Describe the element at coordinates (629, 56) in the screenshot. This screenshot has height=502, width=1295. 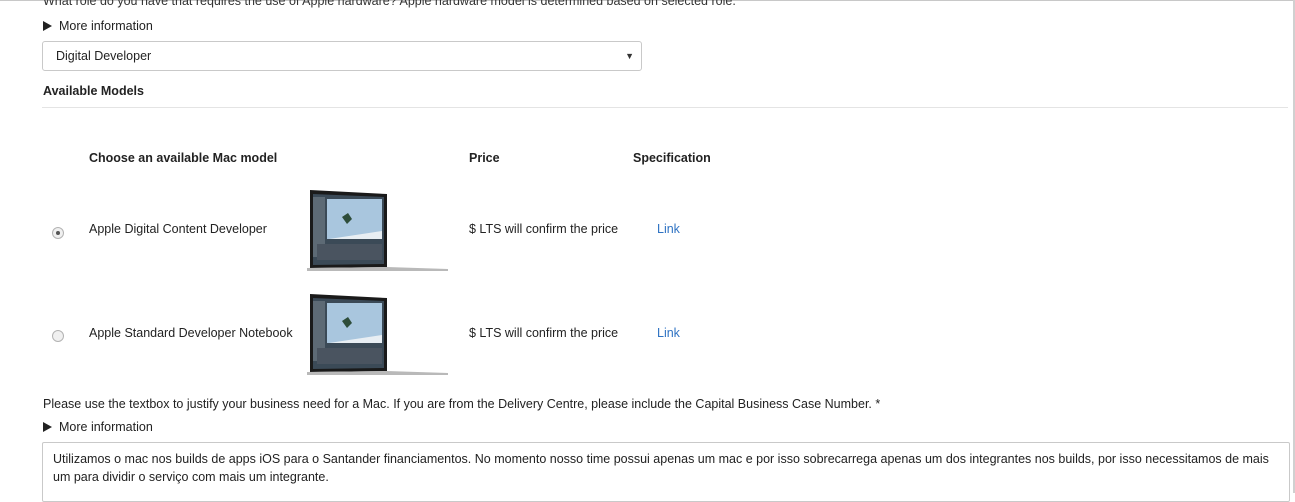
I see `dropdown-arrow-icon: ▼` at that location.